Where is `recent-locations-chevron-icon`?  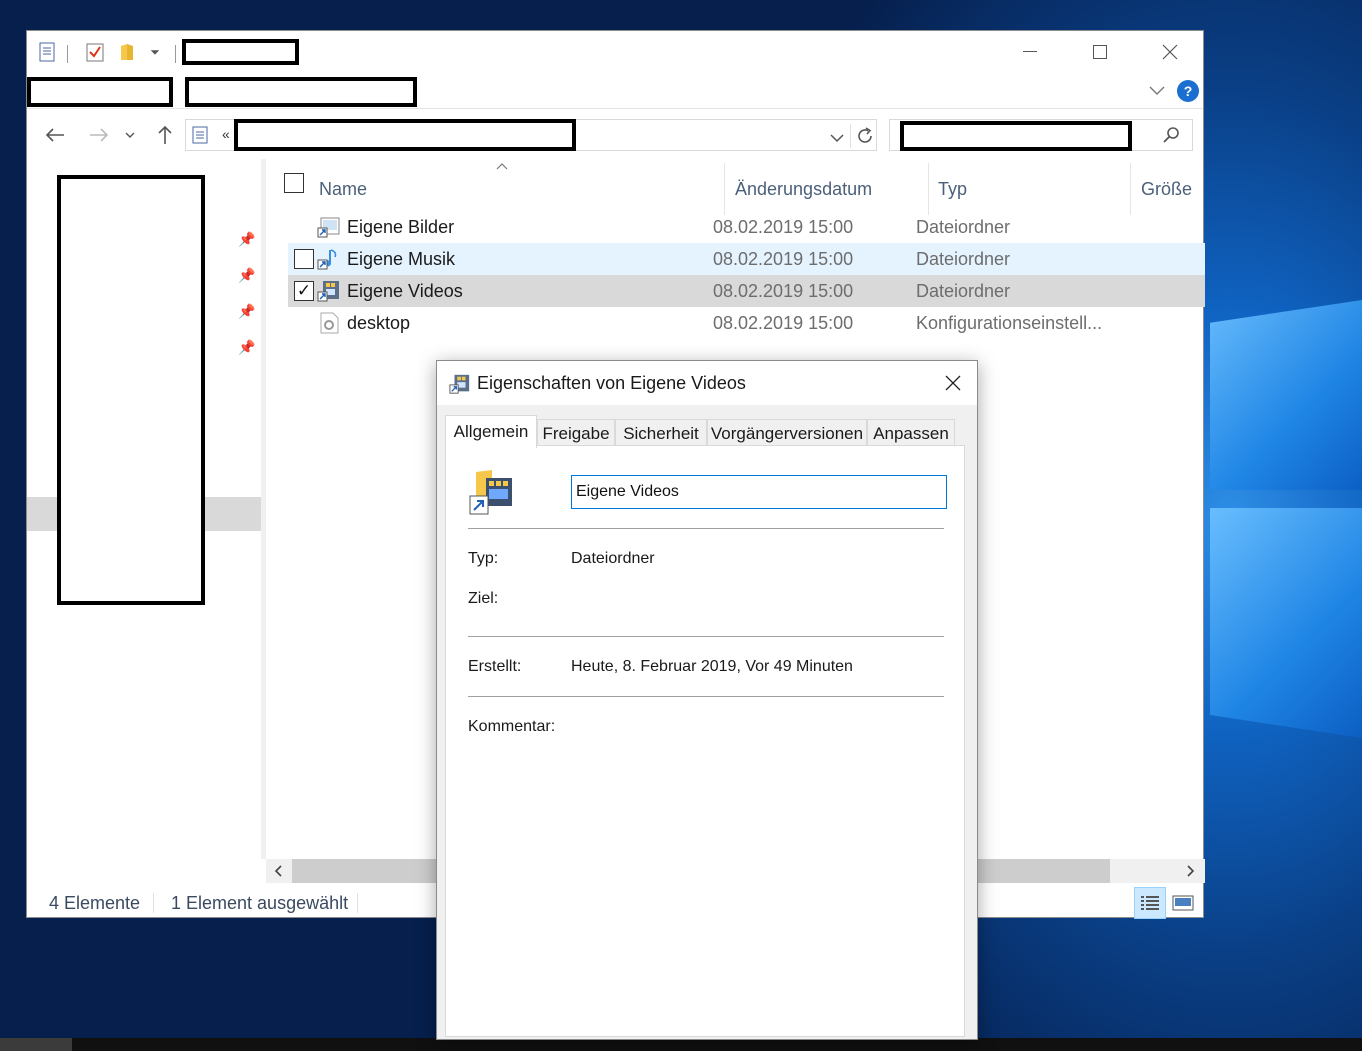 recent-locations-chevron-icon is located at coordinates (130, 135).